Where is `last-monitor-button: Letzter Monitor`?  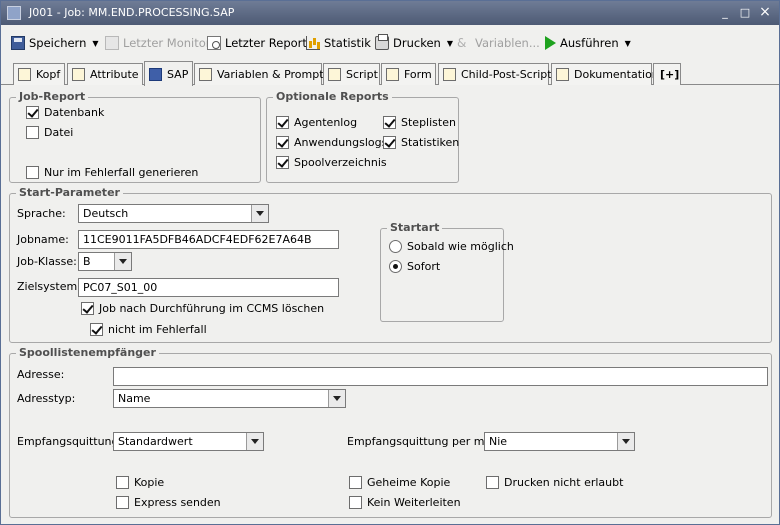 last-monitor-button: Letzter Monitor is located at coordinates (158, 43).